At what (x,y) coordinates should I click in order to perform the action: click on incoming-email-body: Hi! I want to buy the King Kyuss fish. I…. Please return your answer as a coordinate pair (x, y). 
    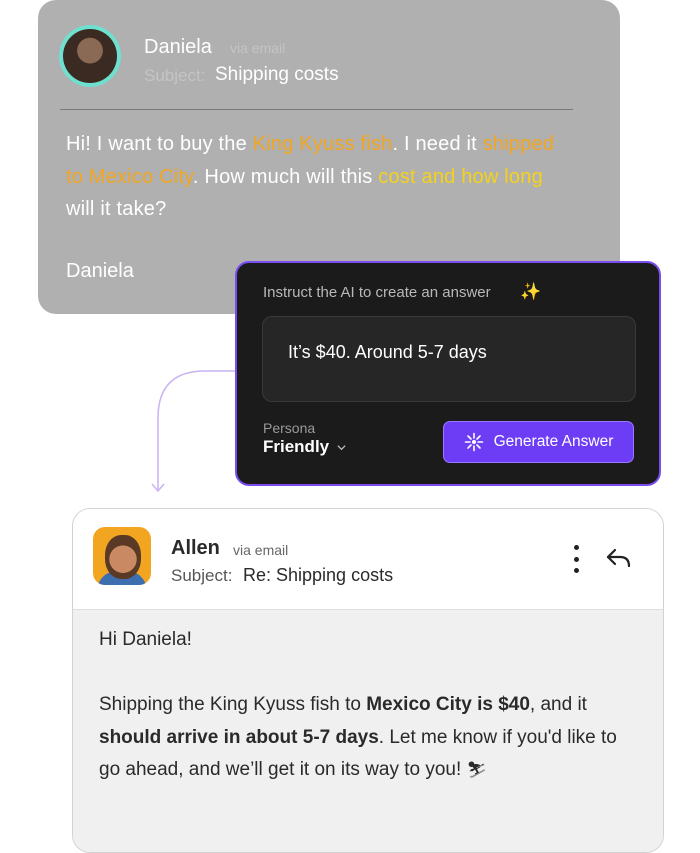
    Looking at the image, I should click on (316, 177).